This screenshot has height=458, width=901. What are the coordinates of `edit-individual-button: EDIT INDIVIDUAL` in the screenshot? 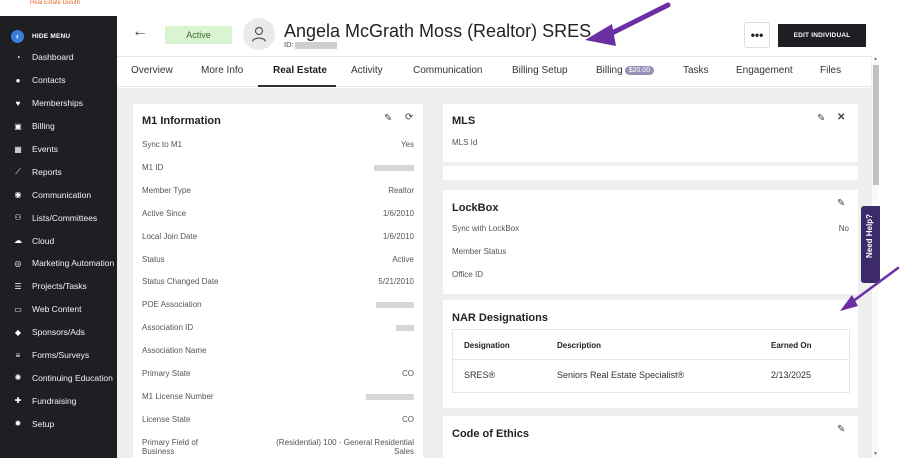 It's located at (822, 35).